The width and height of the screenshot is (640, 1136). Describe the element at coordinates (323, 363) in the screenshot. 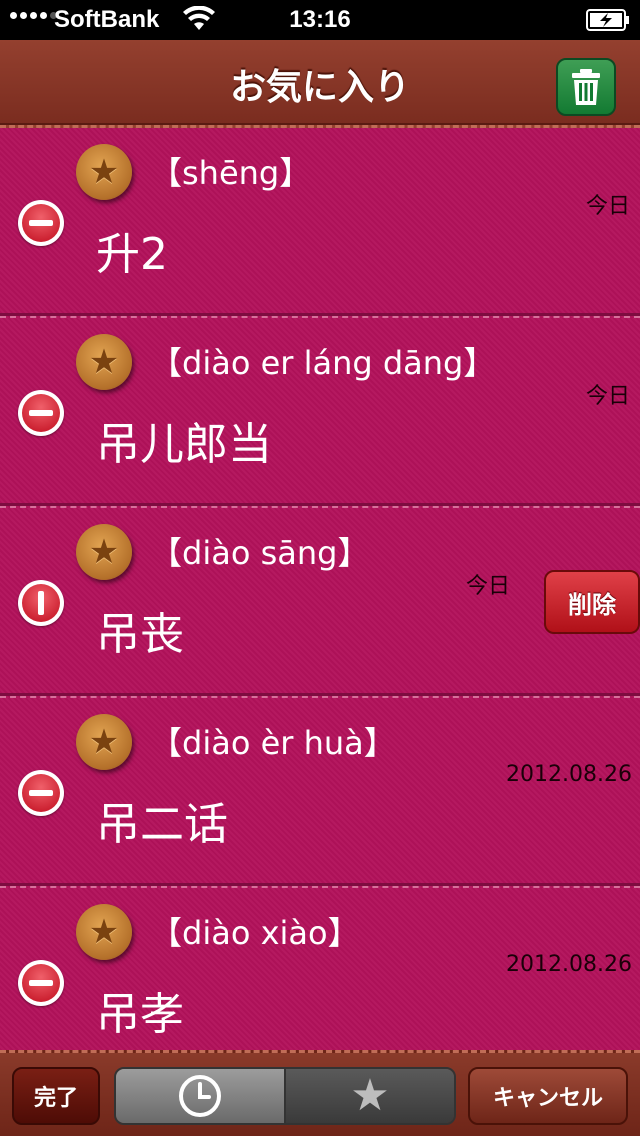

I see `entry-pinyin: 【diào er láng dāng】` at that location.